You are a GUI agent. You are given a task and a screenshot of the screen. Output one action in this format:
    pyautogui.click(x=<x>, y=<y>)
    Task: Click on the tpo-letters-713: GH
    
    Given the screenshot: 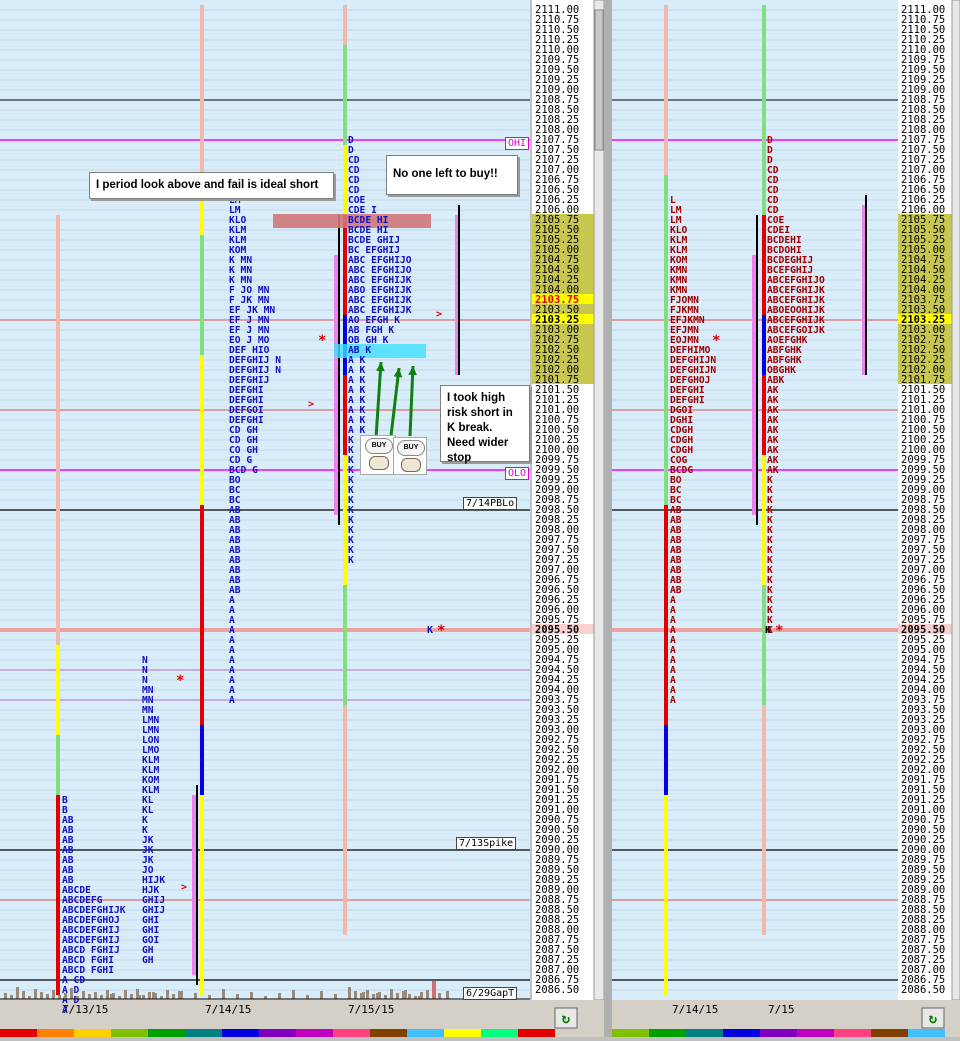 What is the action you would take?
    pyautogui.click(x=148, y=960)
    